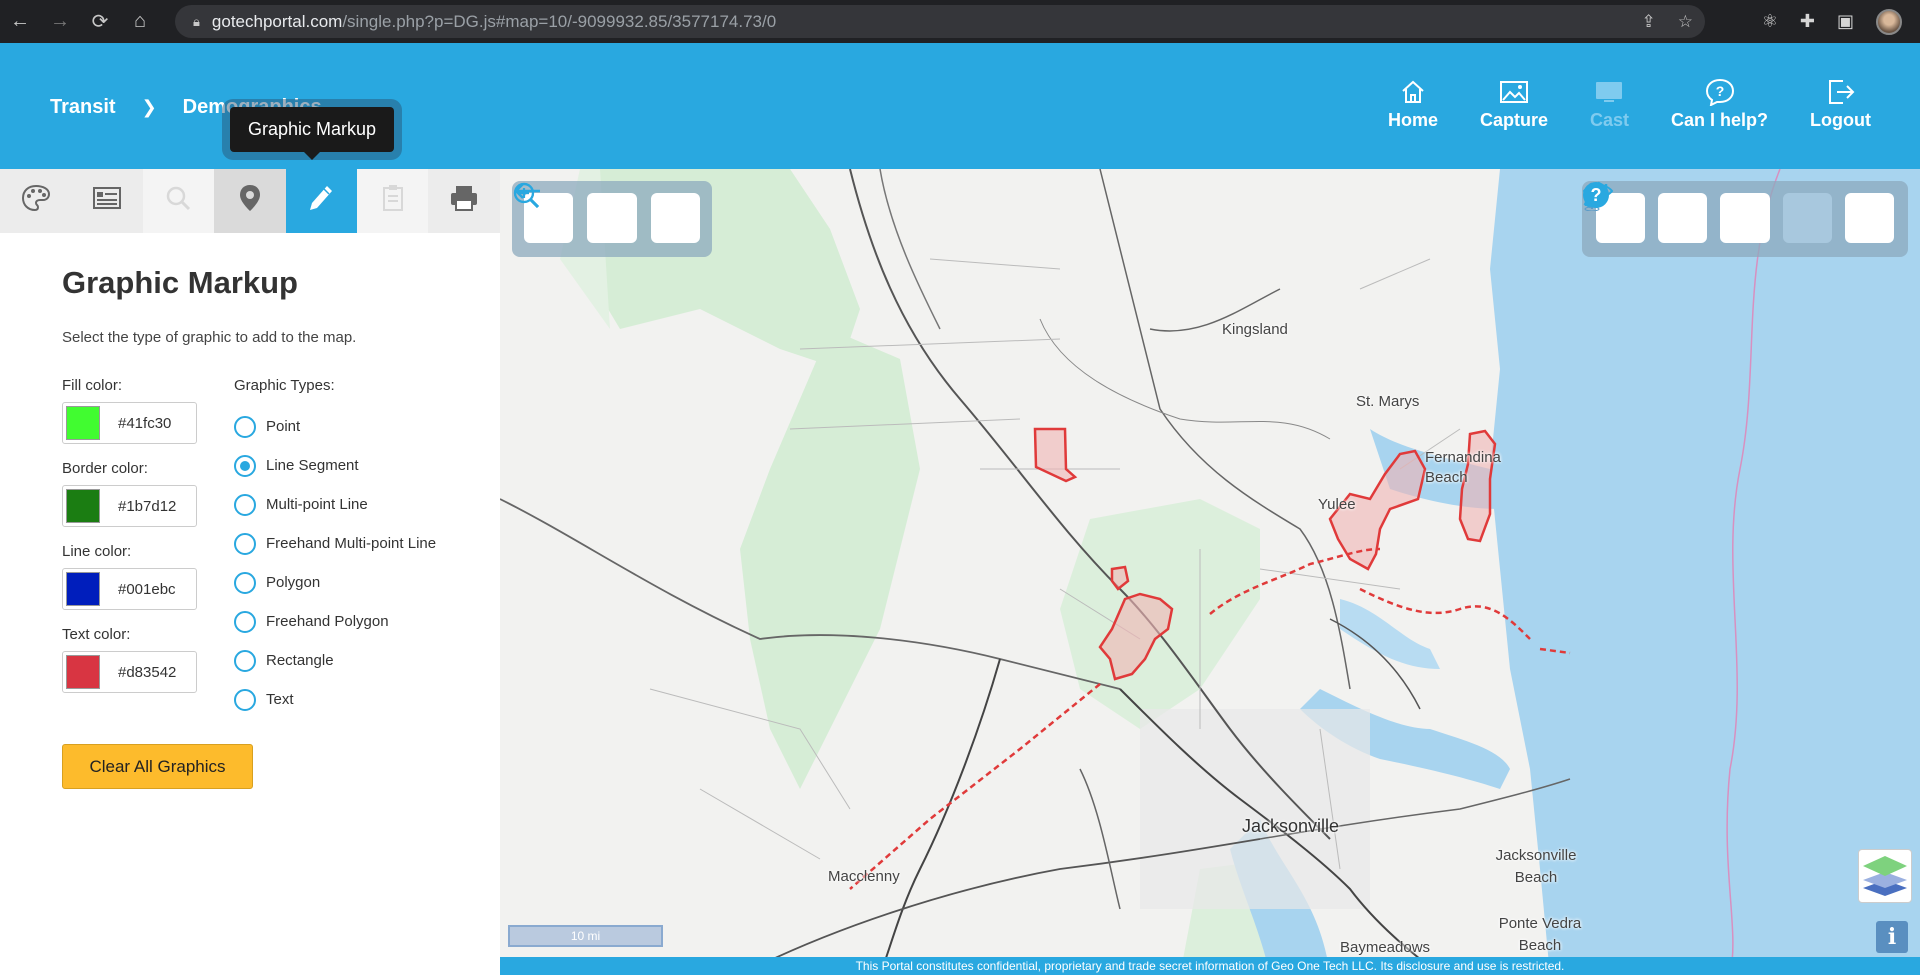 This screenshot has width=1920, height=975. I want to click on place-label: Baymeadows, so click(1385, 947).